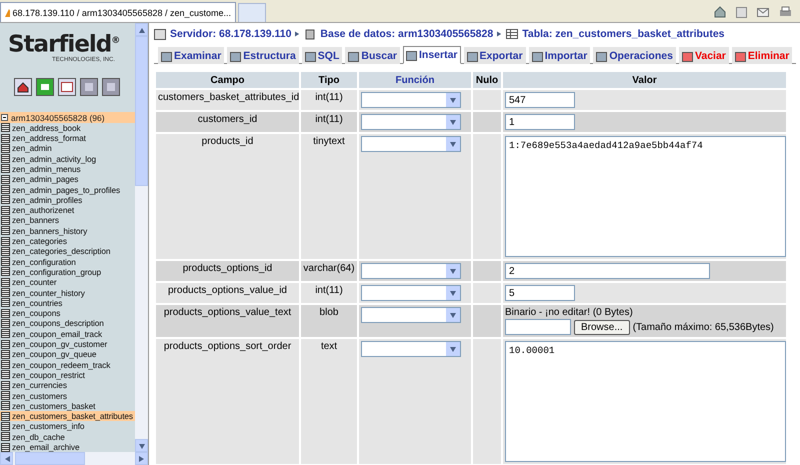  Describe the element at coordinates (67, 179) in the screenshot. I see `table-list-item: zen_admin_pages` at that location.